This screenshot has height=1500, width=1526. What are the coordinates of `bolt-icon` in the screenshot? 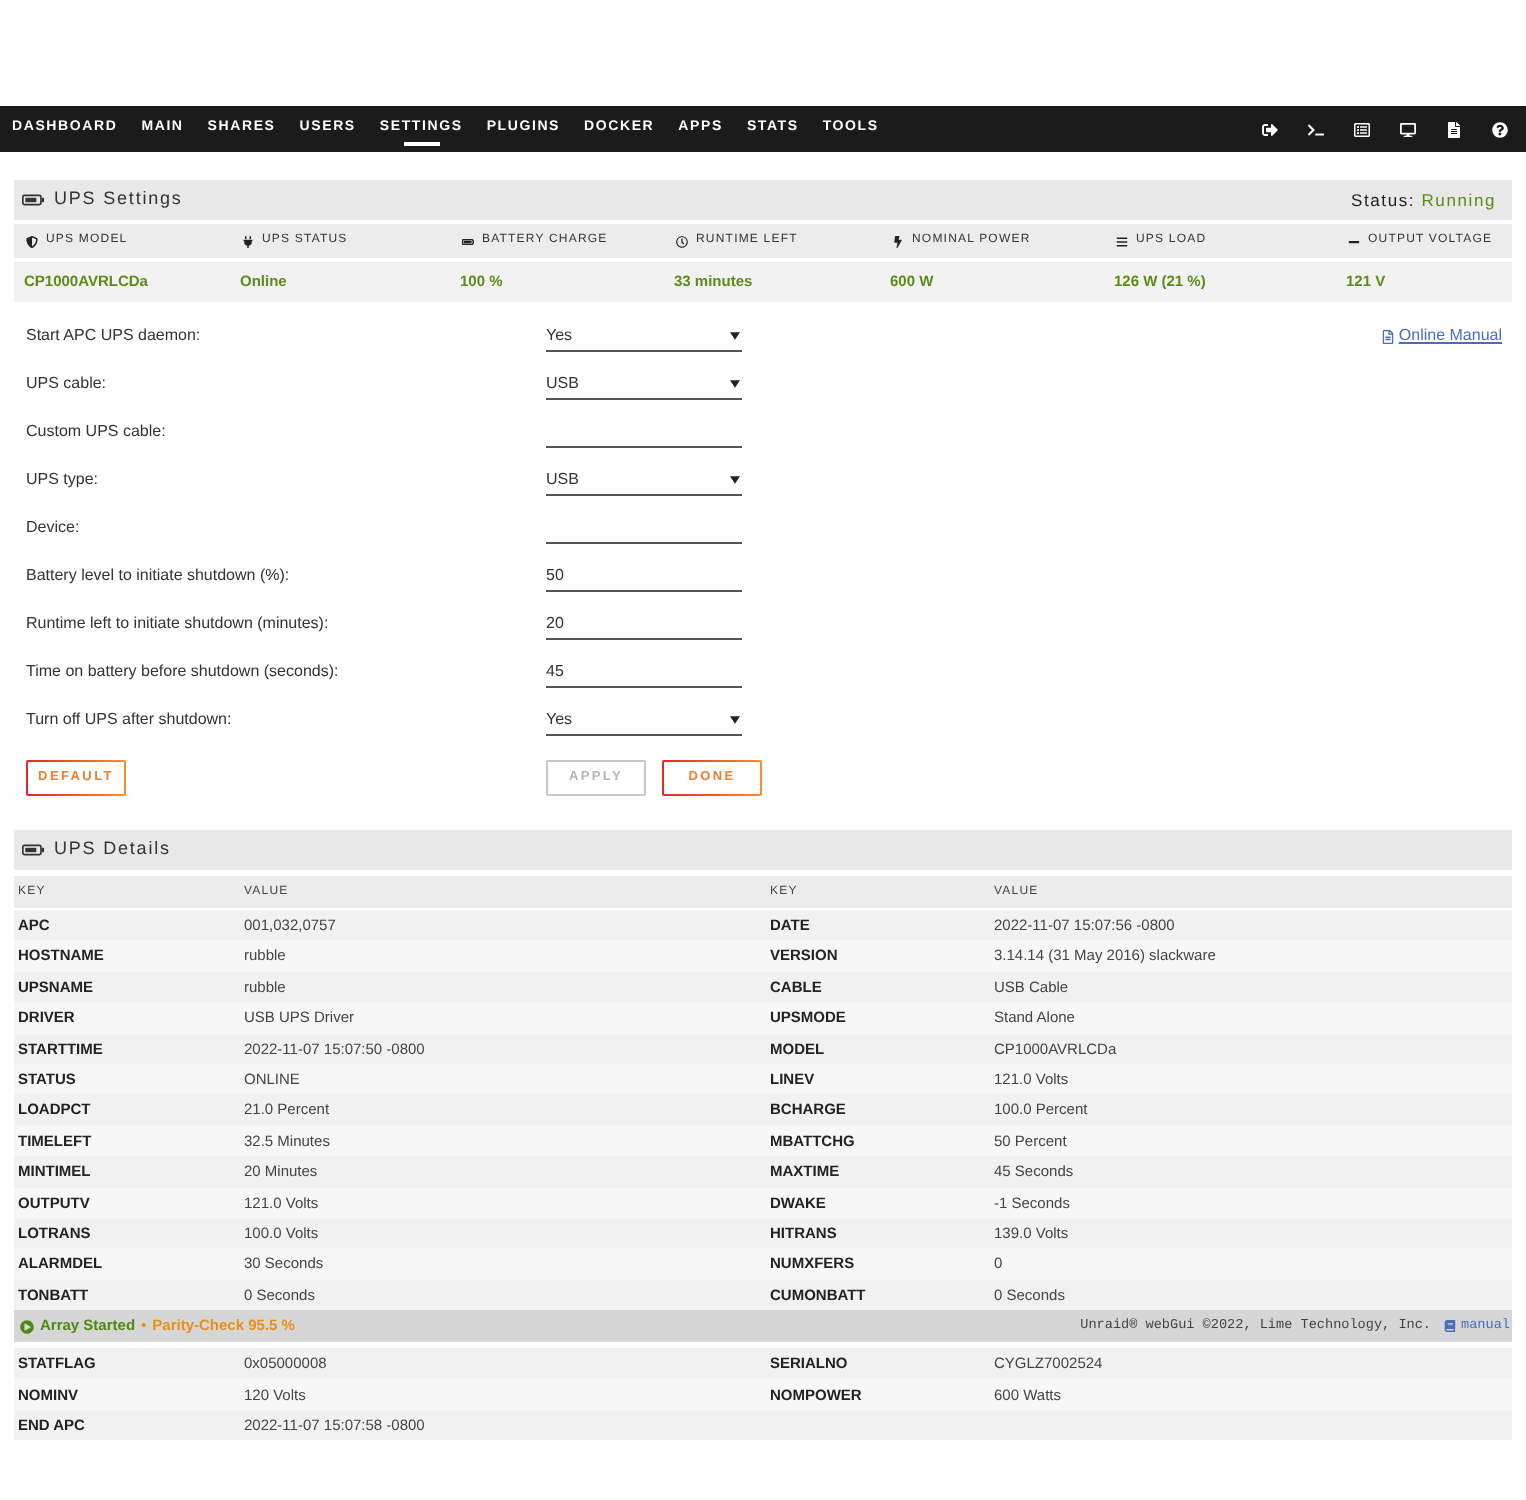 It's located at (898, 241).